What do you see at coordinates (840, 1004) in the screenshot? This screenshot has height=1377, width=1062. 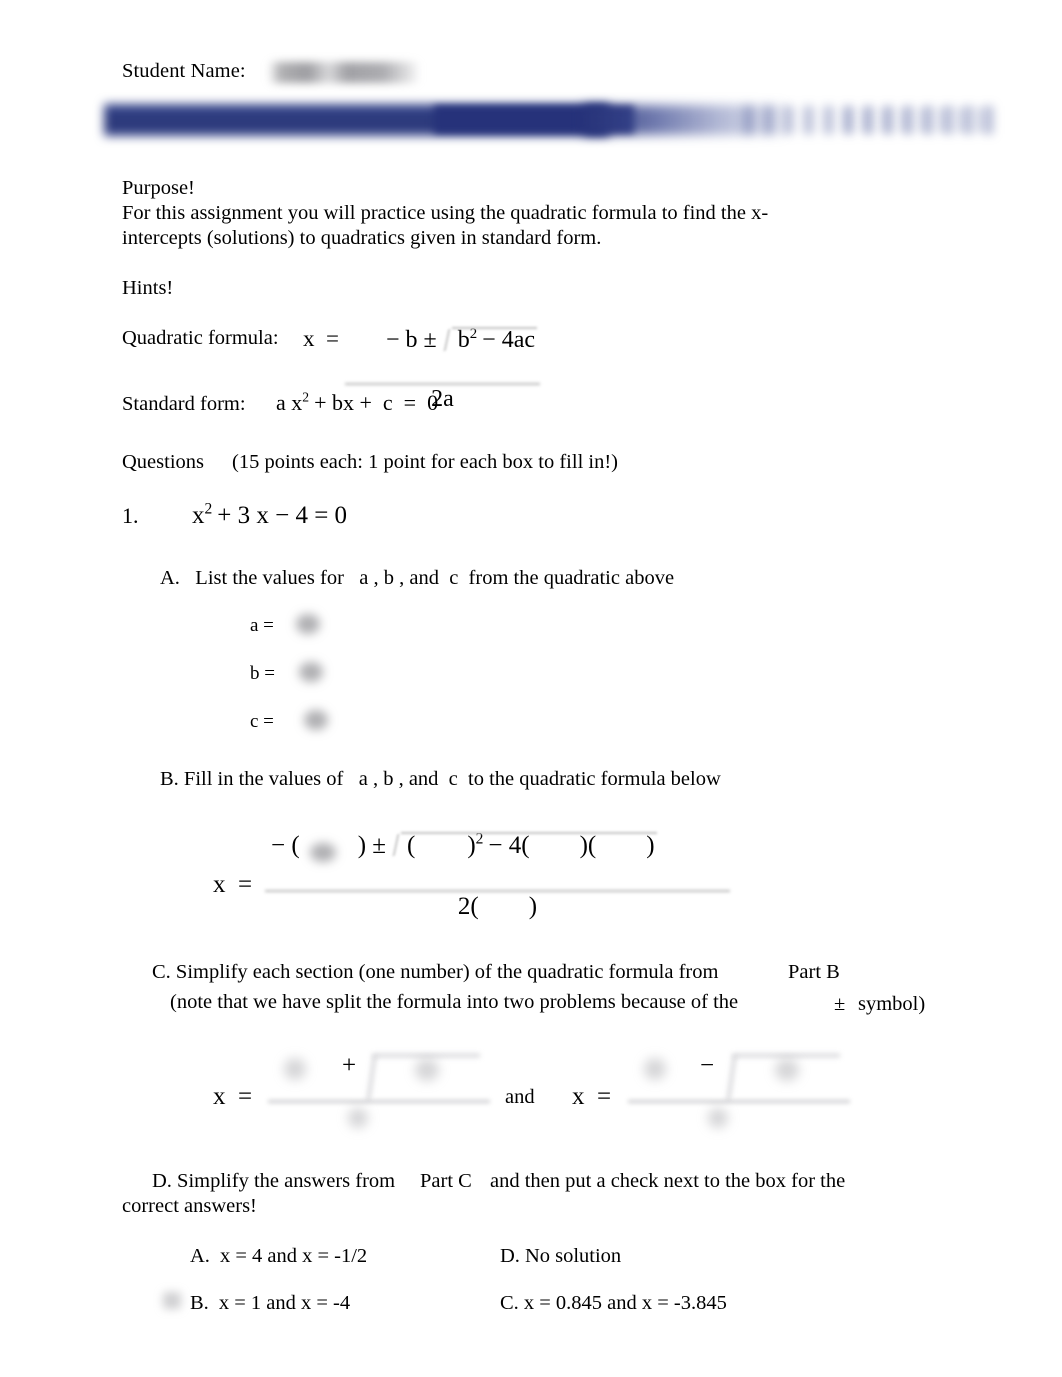 I see `part-c-plusminus-symbol: ±` at bounding box center [840, 1004].